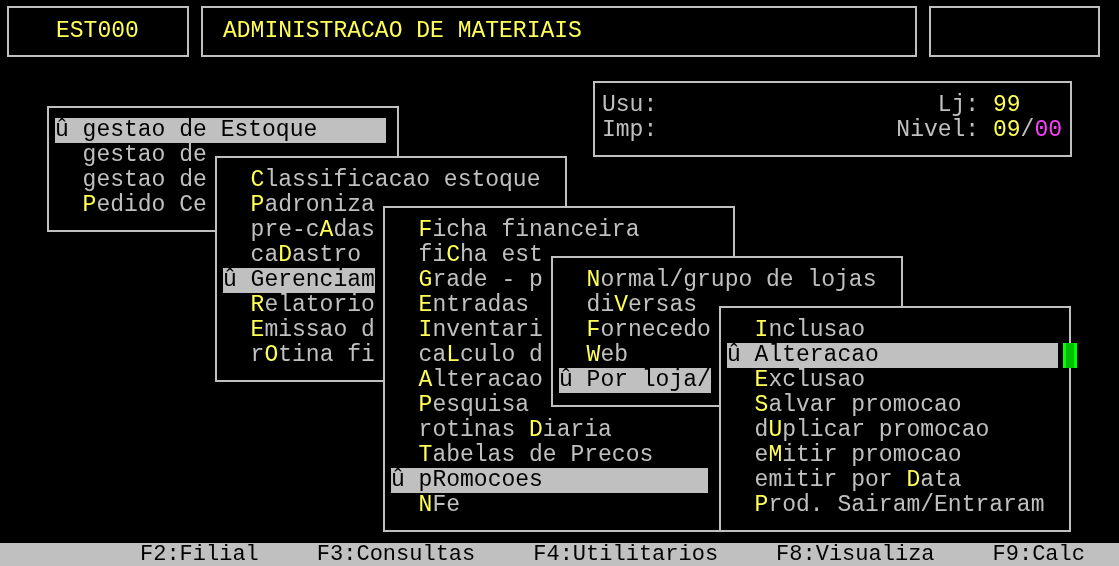 This screenshot has width=1119, height=566. I want to click on program-code: EST000, so click(97, 31).